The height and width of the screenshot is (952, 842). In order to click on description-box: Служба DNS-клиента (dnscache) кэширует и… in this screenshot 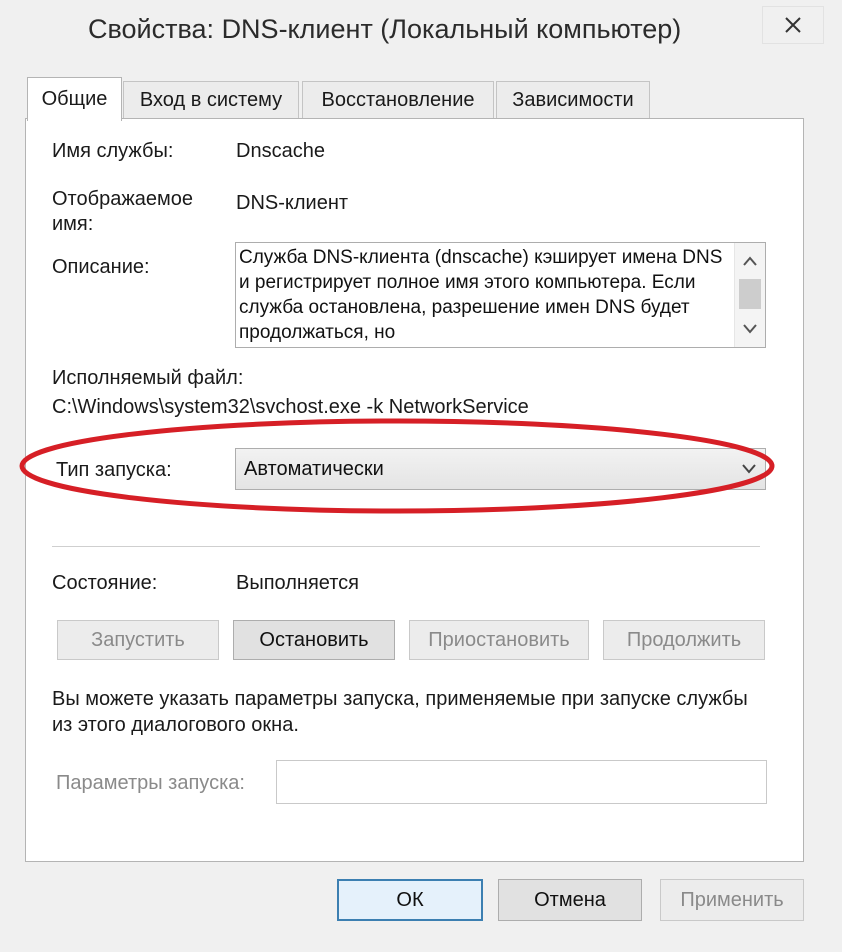, I will do `click(500, 295)`.